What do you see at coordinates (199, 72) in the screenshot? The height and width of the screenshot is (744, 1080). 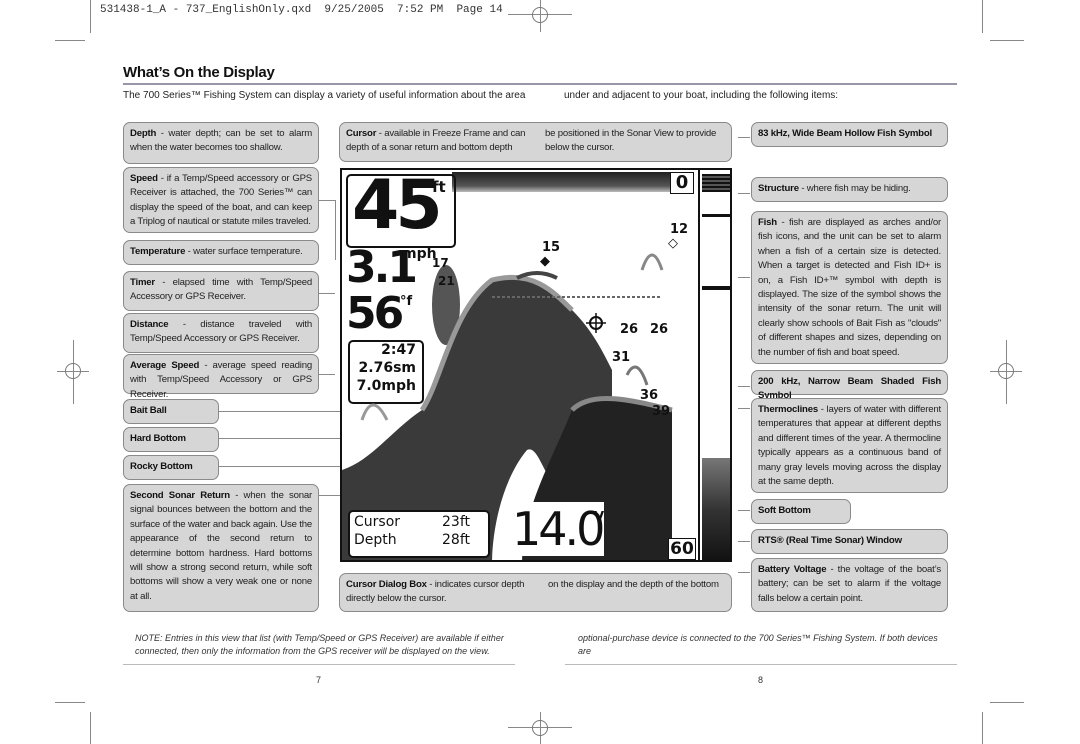 I see `page-title: What’s On the Display` at bounding box center [199, 72].